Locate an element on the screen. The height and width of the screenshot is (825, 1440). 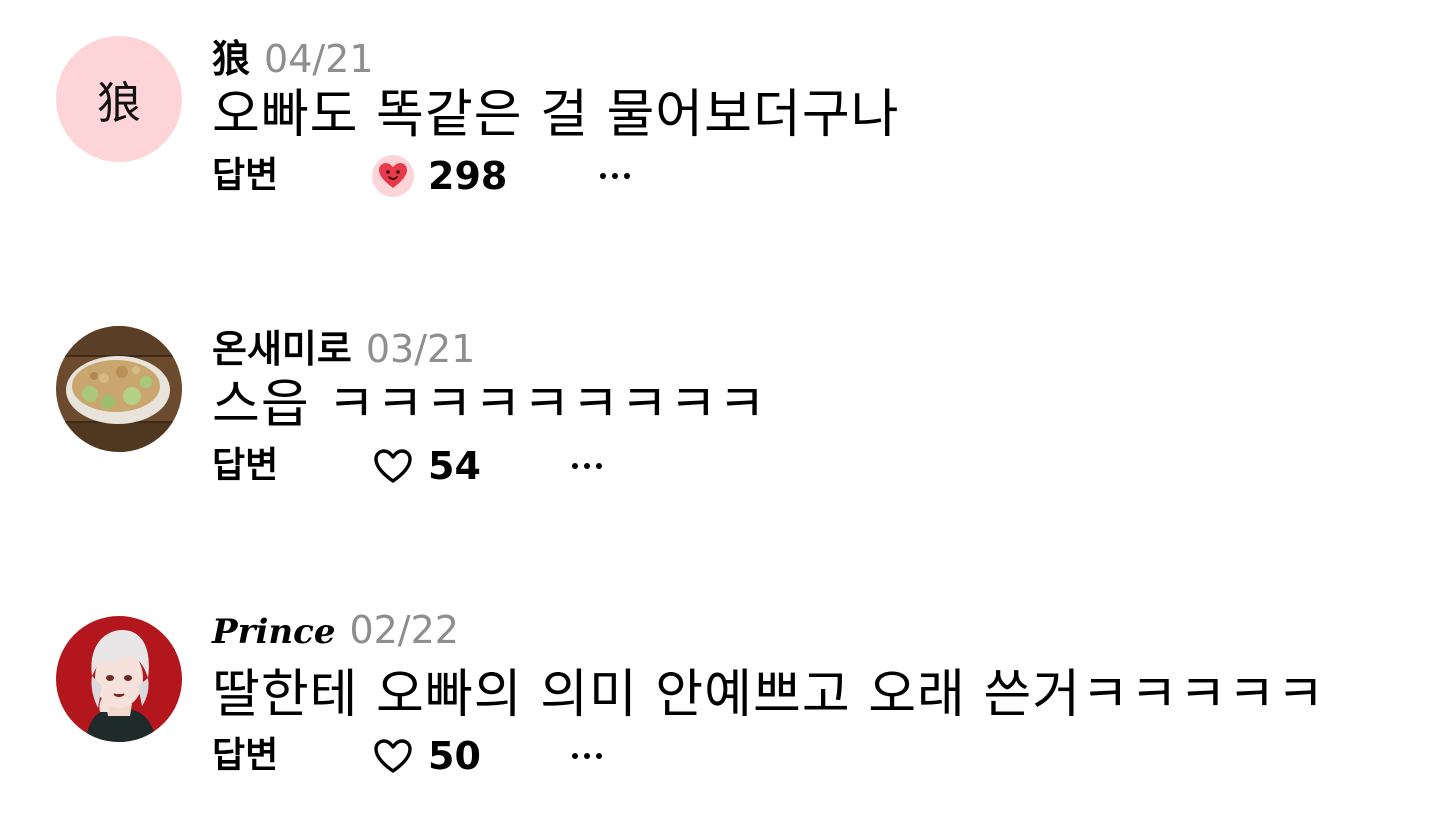
comment-text: 딸한테 오빠의 의미 안예쁘고 오래 쓴거ㅋㅋㅋㅋㅋ is located at coordinates (769, 695).